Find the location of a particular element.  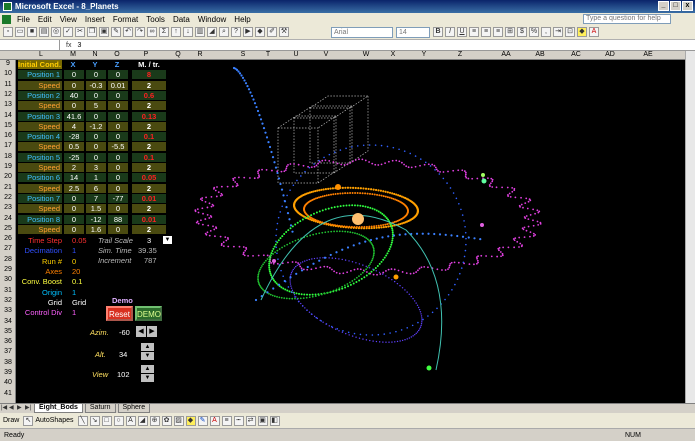

font-name-select: Arial is located at coordinates (362, 32).